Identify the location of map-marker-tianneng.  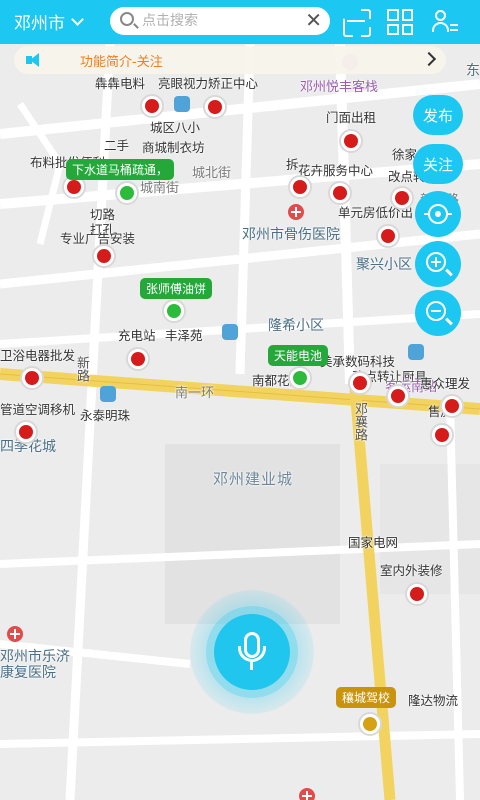
(300, 378).